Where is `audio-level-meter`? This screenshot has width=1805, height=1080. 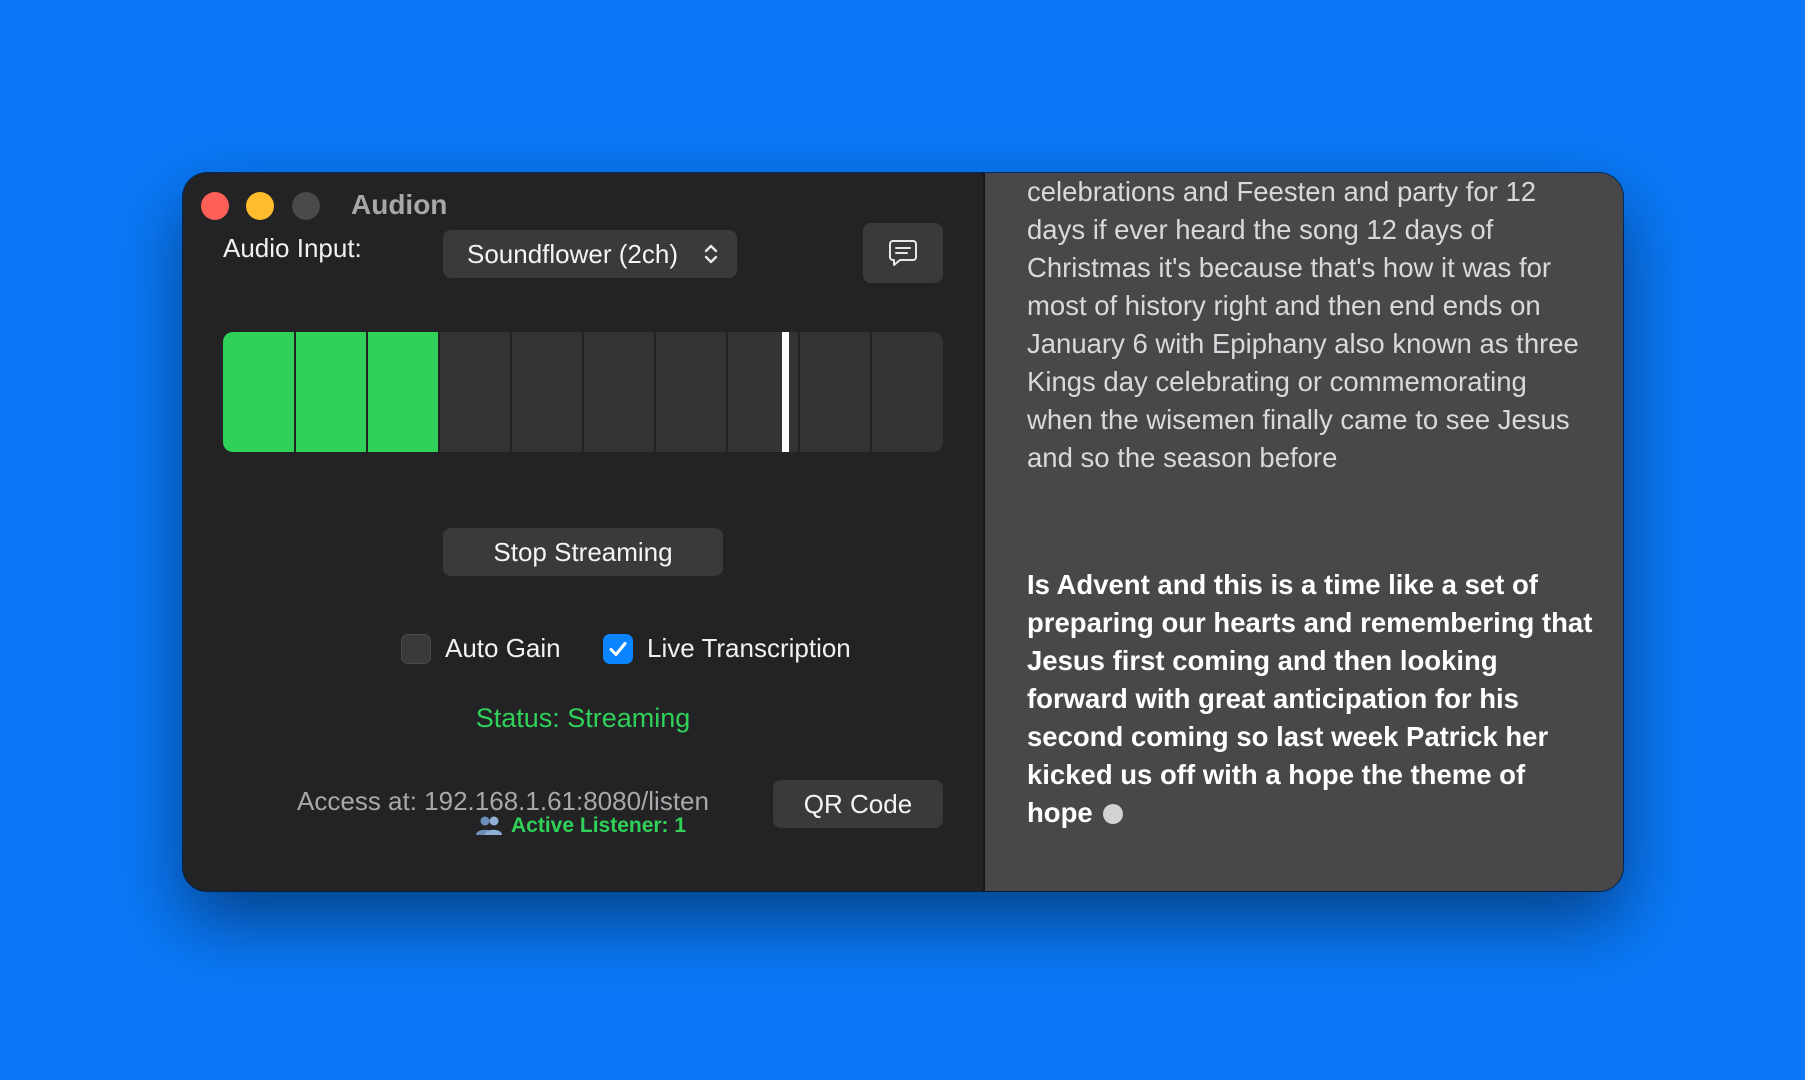
audio-level-meter is located at coordinates (583, 392).